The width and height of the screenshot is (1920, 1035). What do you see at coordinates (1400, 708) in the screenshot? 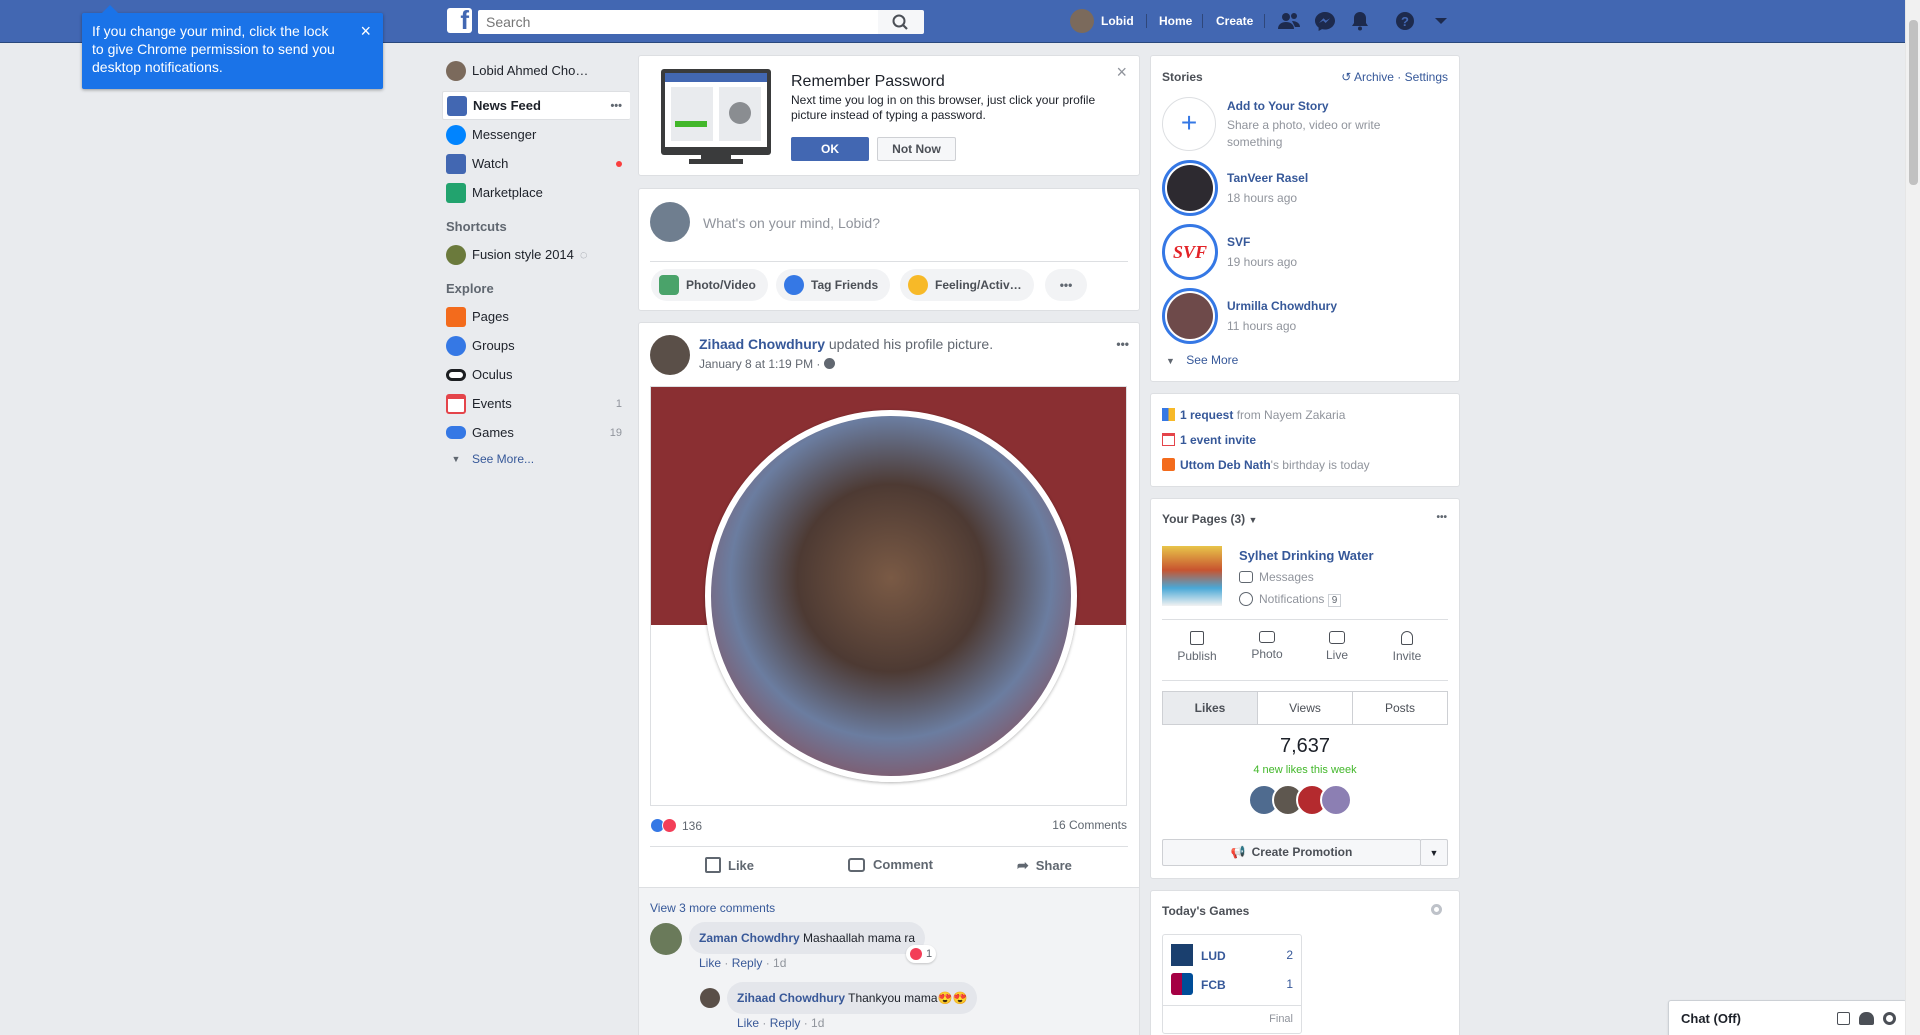
I see `tab-posts: Posts` at bounding box center [1400, 708].